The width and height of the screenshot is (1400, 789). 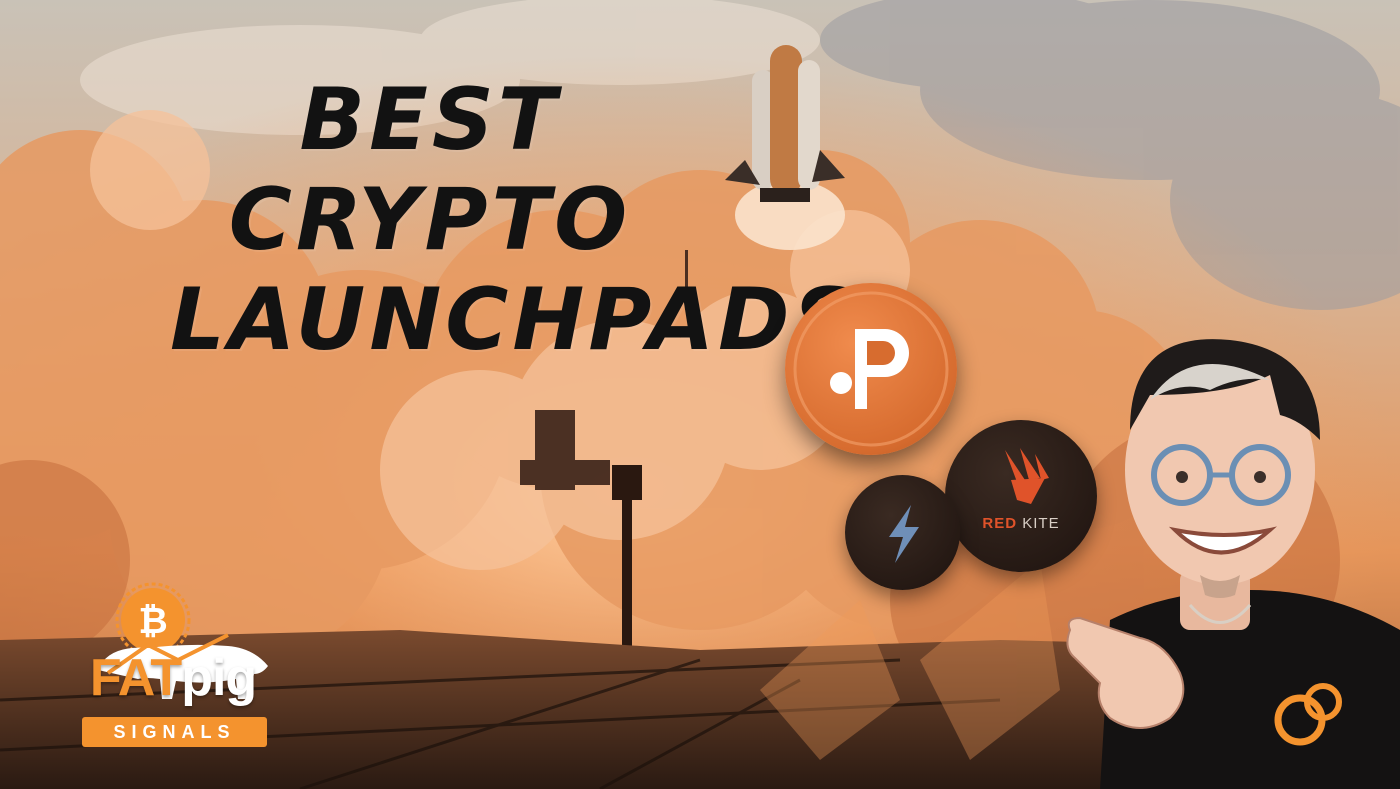 What do you see at coordinates (219, 678) in the screenshot?
I see `fatpig-word-pig: pig` at bounding box center [219, 678].